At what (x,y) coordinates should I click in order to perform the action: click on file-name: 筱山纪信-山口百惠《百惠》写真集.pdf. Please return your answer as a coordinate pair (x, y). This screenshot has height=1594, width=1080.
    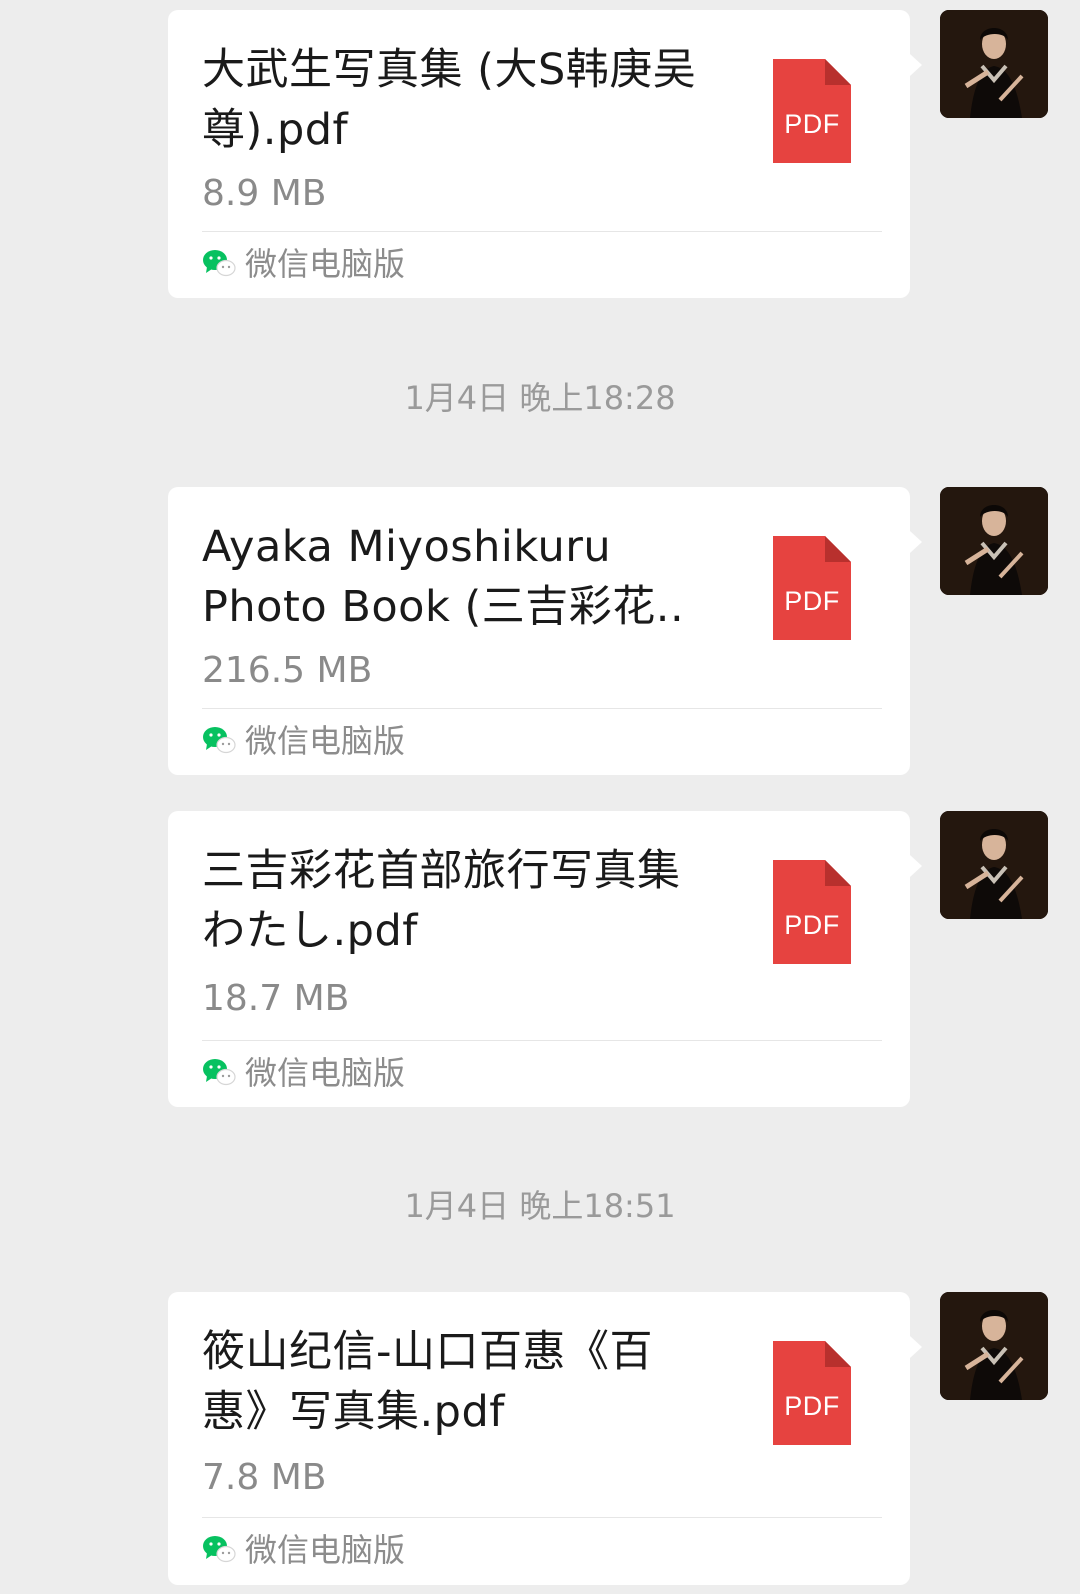
    Looking at the image, I should click on (428, 1382).